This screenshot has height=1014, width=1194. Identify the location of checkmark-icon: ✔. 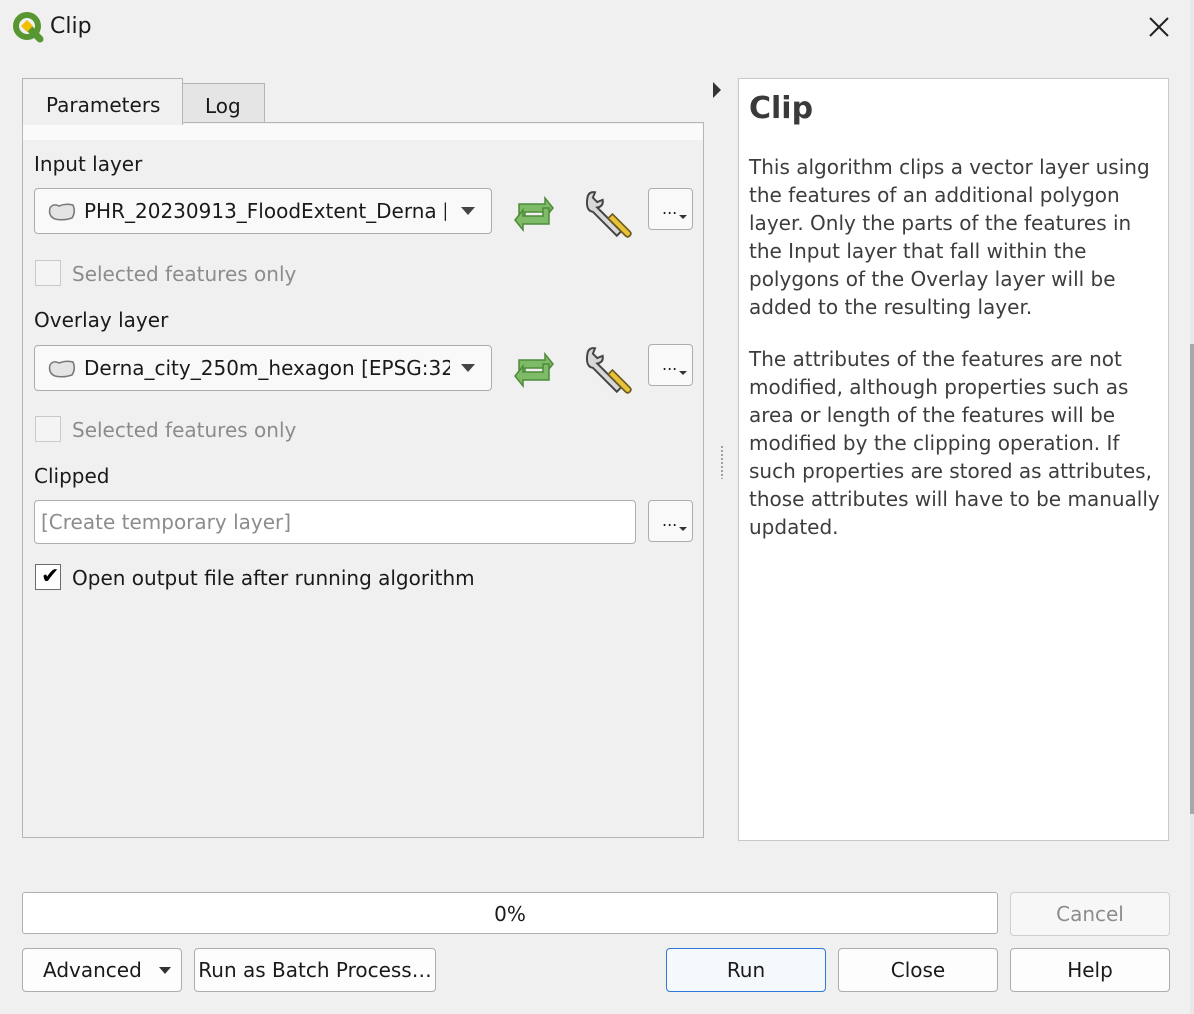
(50, 576).